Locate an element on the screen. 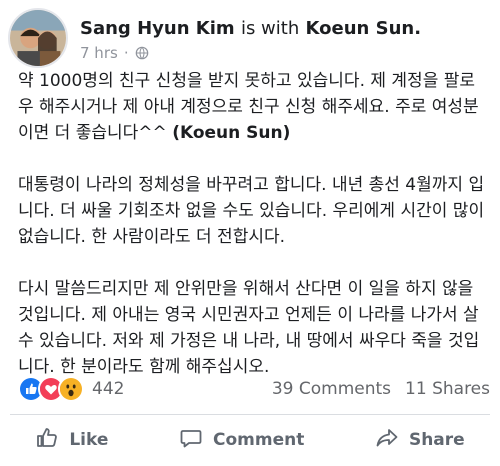 The height and width of the screenshot is (466, 500). share-label: Share is located at coordinates (436, 440).